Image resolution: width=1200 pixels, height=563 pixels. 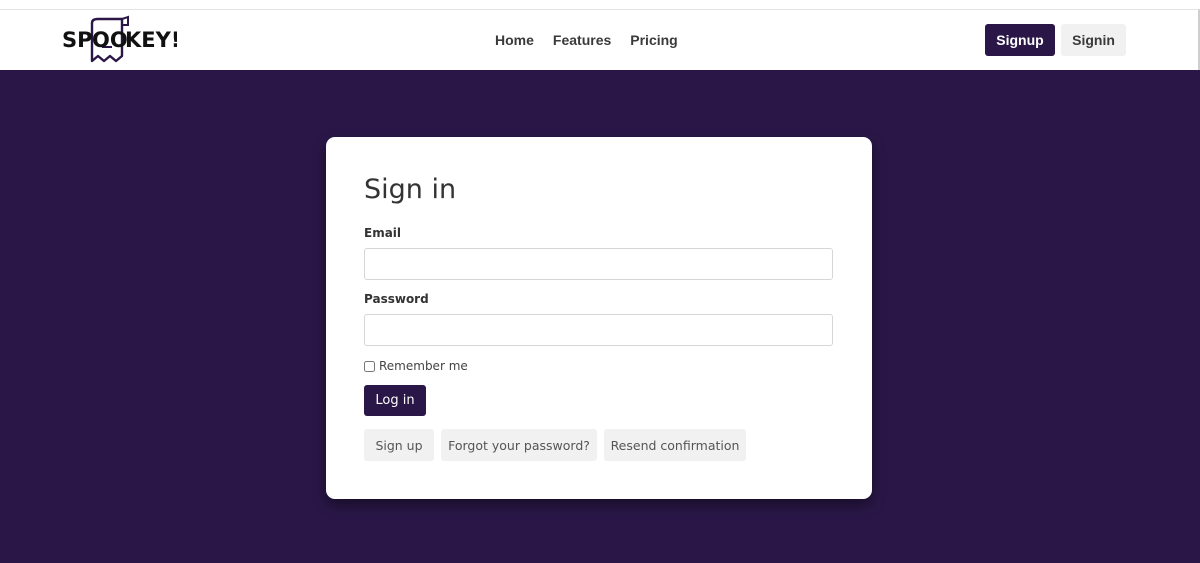 I want to click on resend-confirmation-button: Resend confirmation, so click(x=675, y=445).